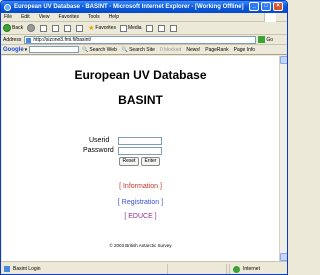 This screenshot has height=275, width=320. I want to click on enter-button: Enter, so click(150, 161).